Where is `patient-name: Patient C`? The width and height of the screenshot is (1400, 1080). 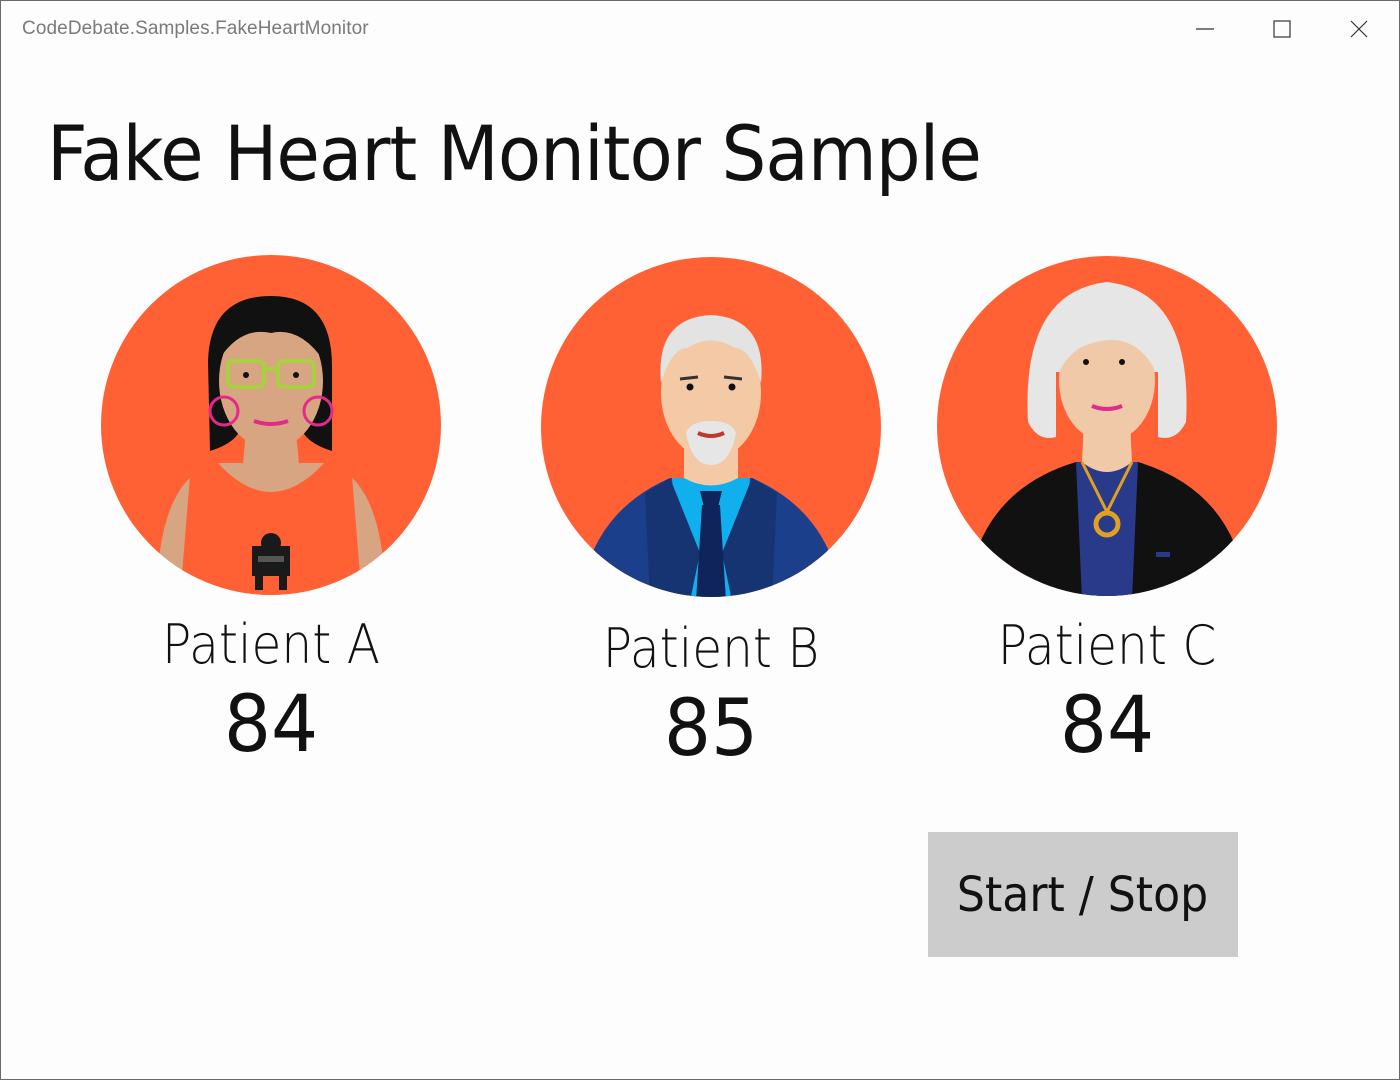 patient-name: Patient C is located at coordinates (1107, 645).